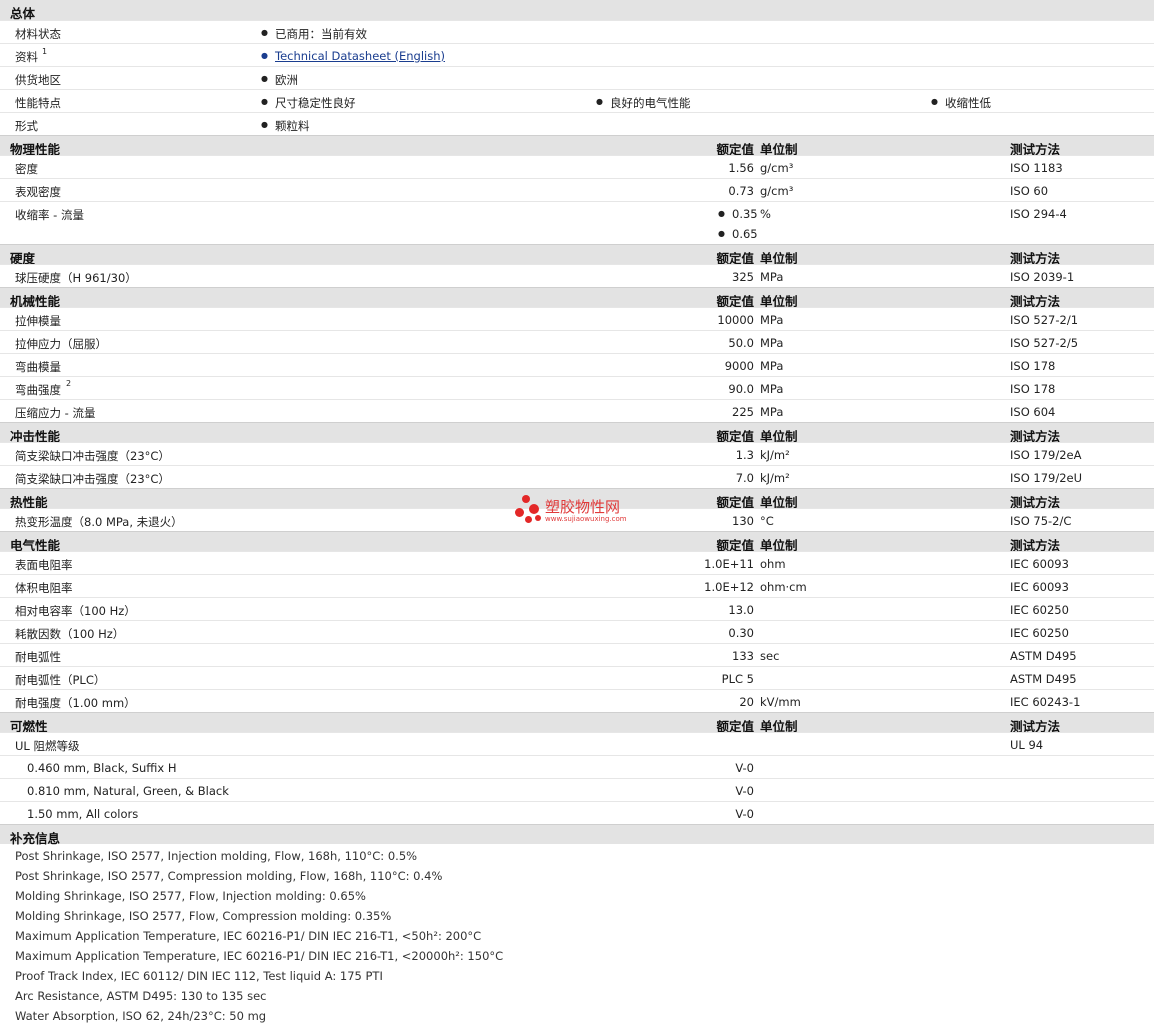  Describe the element at coordinates (49, 215) in the screenshot. I see `row-label: 收缩率 - 流量` at that location.